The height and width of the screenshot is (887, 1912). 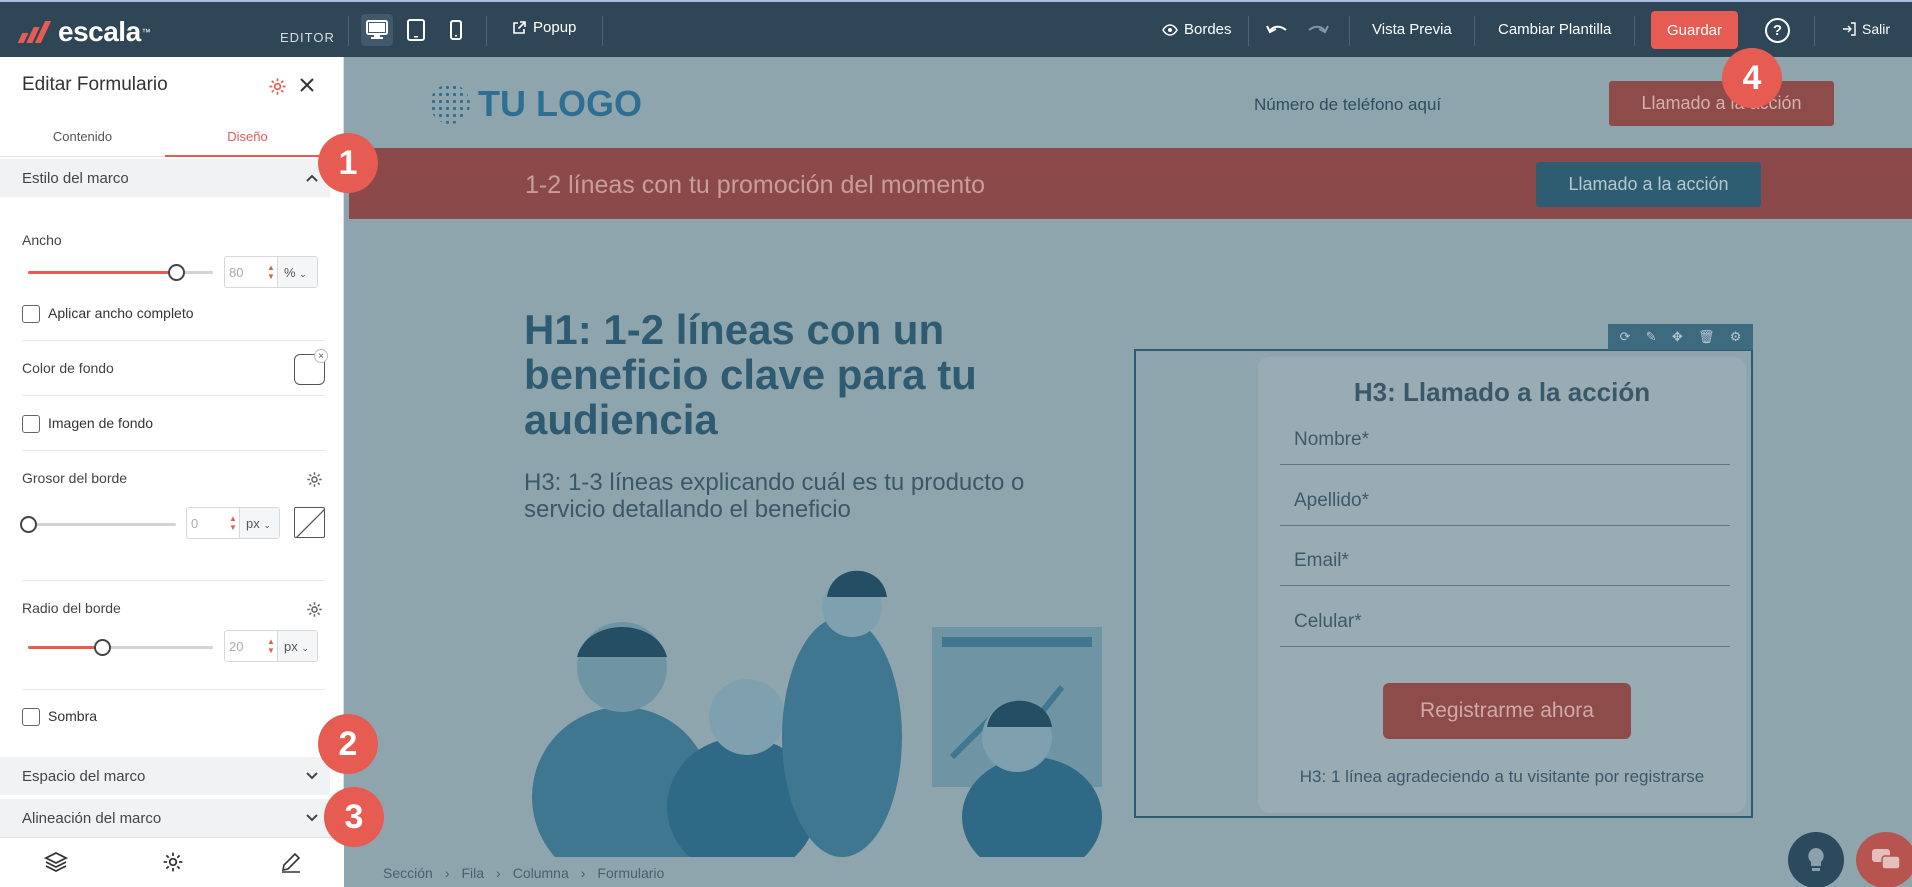 What do you see at coordinates (245, 646) in the screenshot?
I see `border-radius-value: 20` at bounding box center [245, 646].